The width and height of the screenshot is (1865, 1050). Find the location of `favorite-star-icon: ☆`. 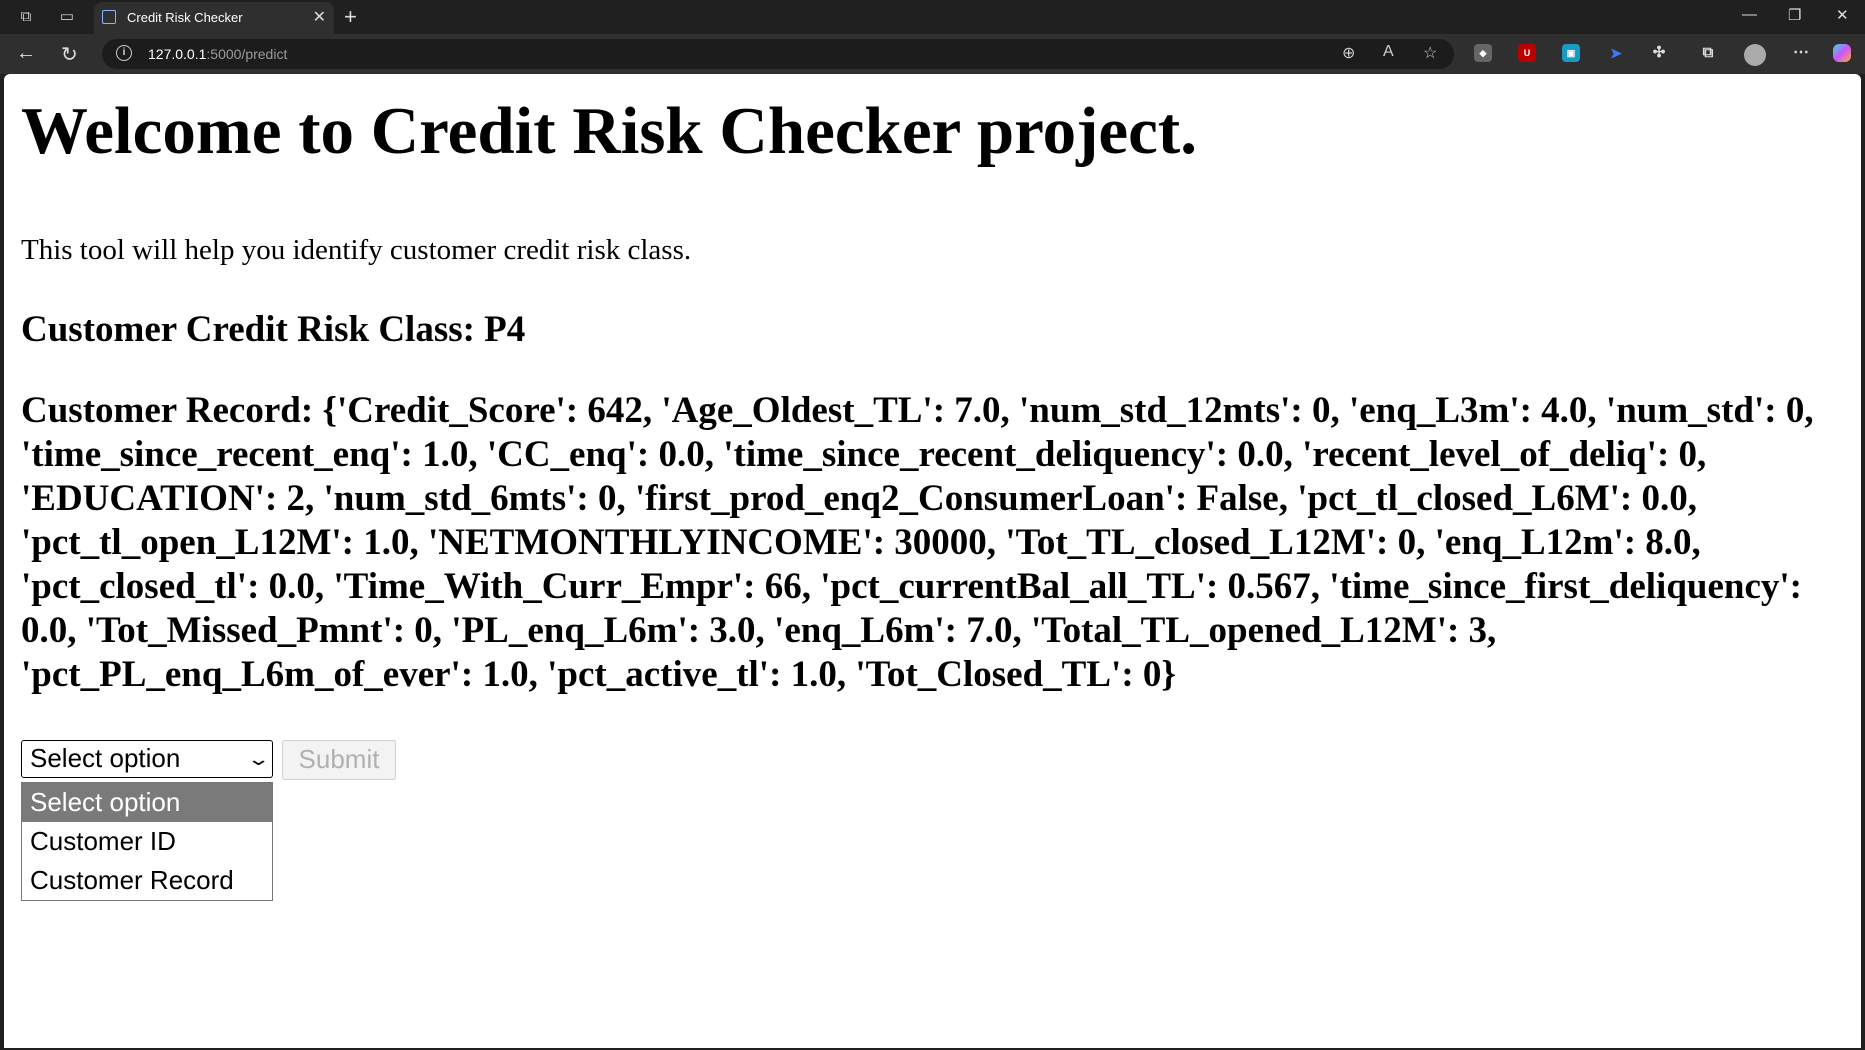

favorite-star-icon: ☆ is located at coordinates (1430, 53).